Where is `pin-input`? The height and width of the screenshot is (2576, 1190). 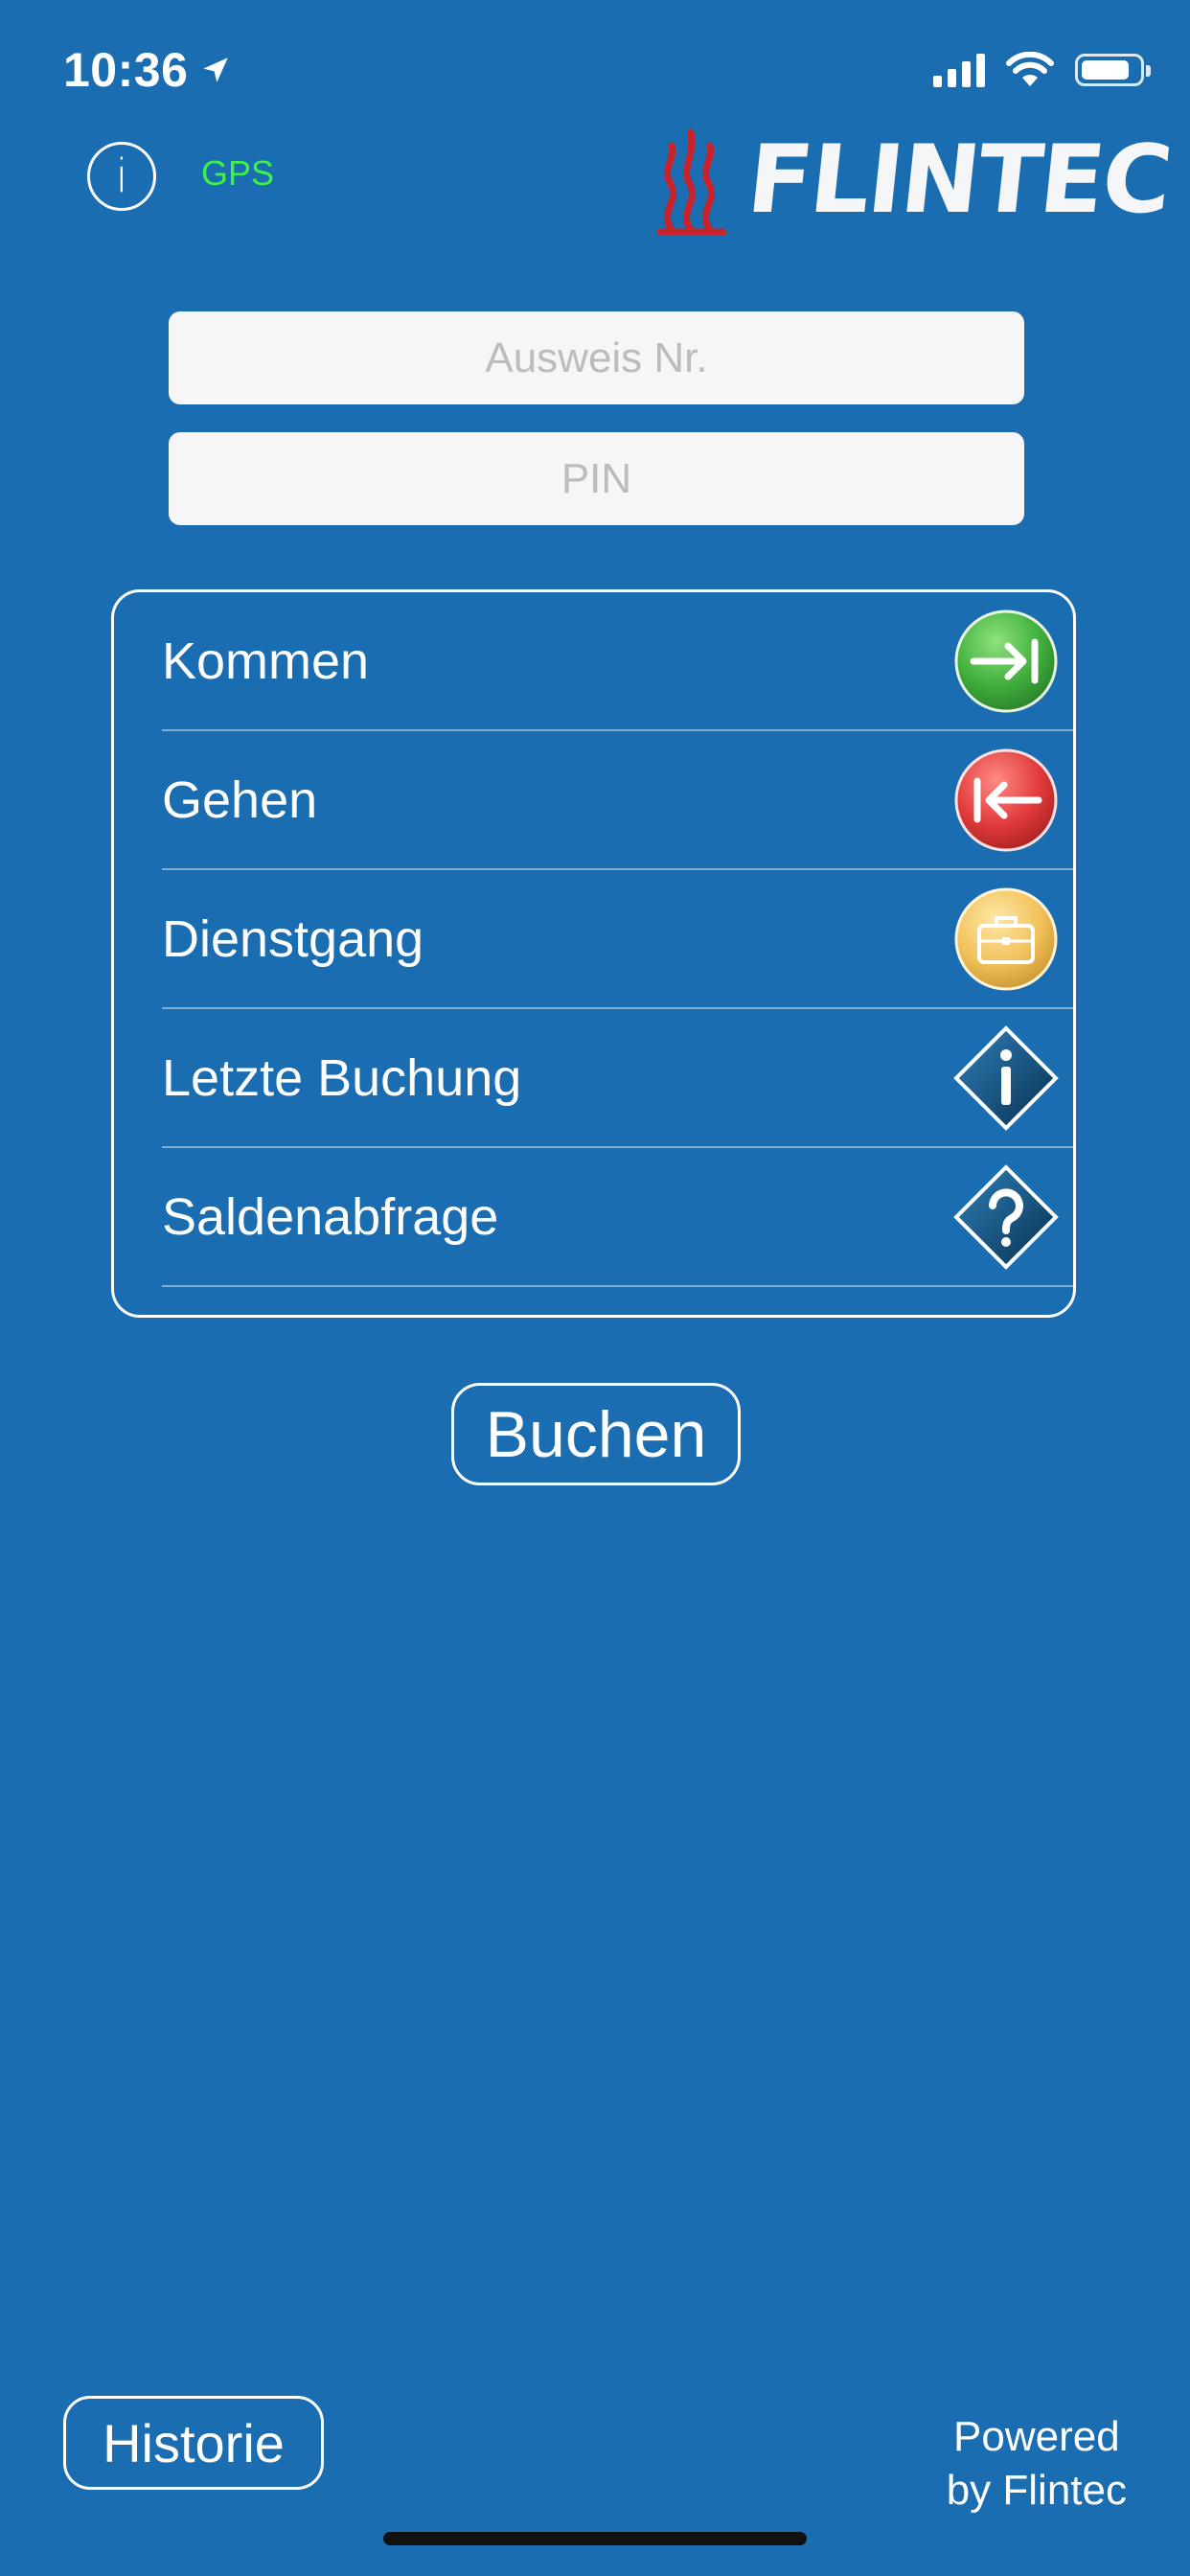
pin-input is located at coordinates (596, 478).